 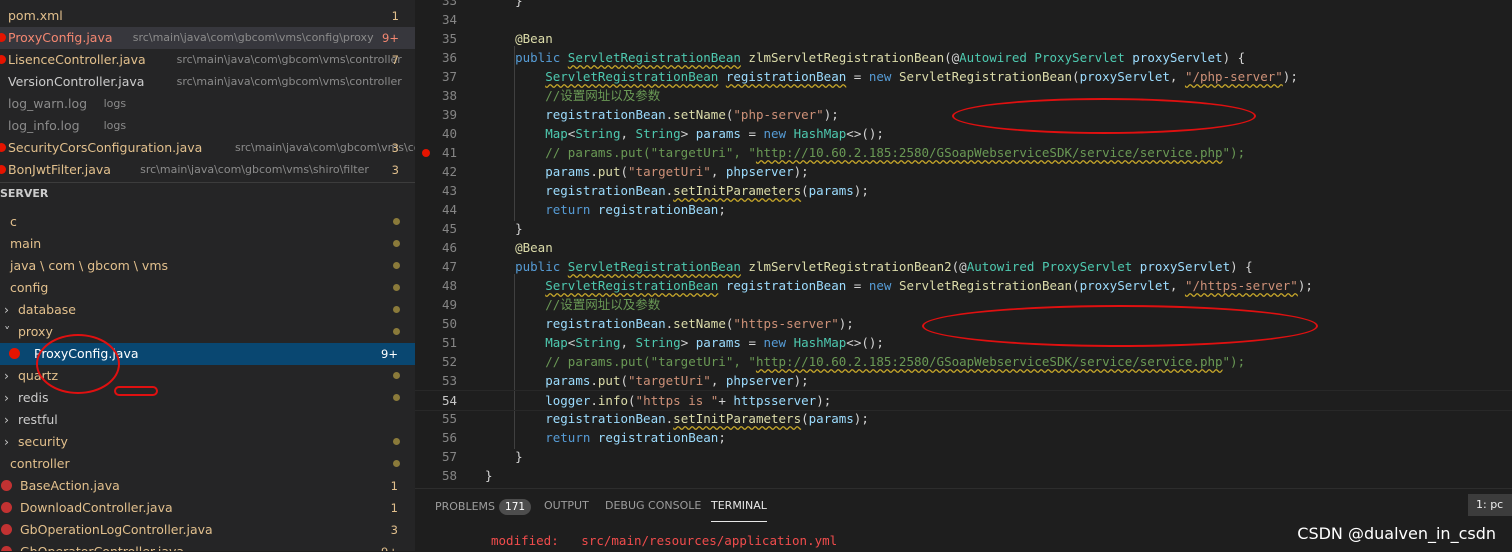 What do you see at coordinates (70, 485) in the screenshot?
I see `tree-item-label: BaseAction.java` at bounding box center [70, 485].